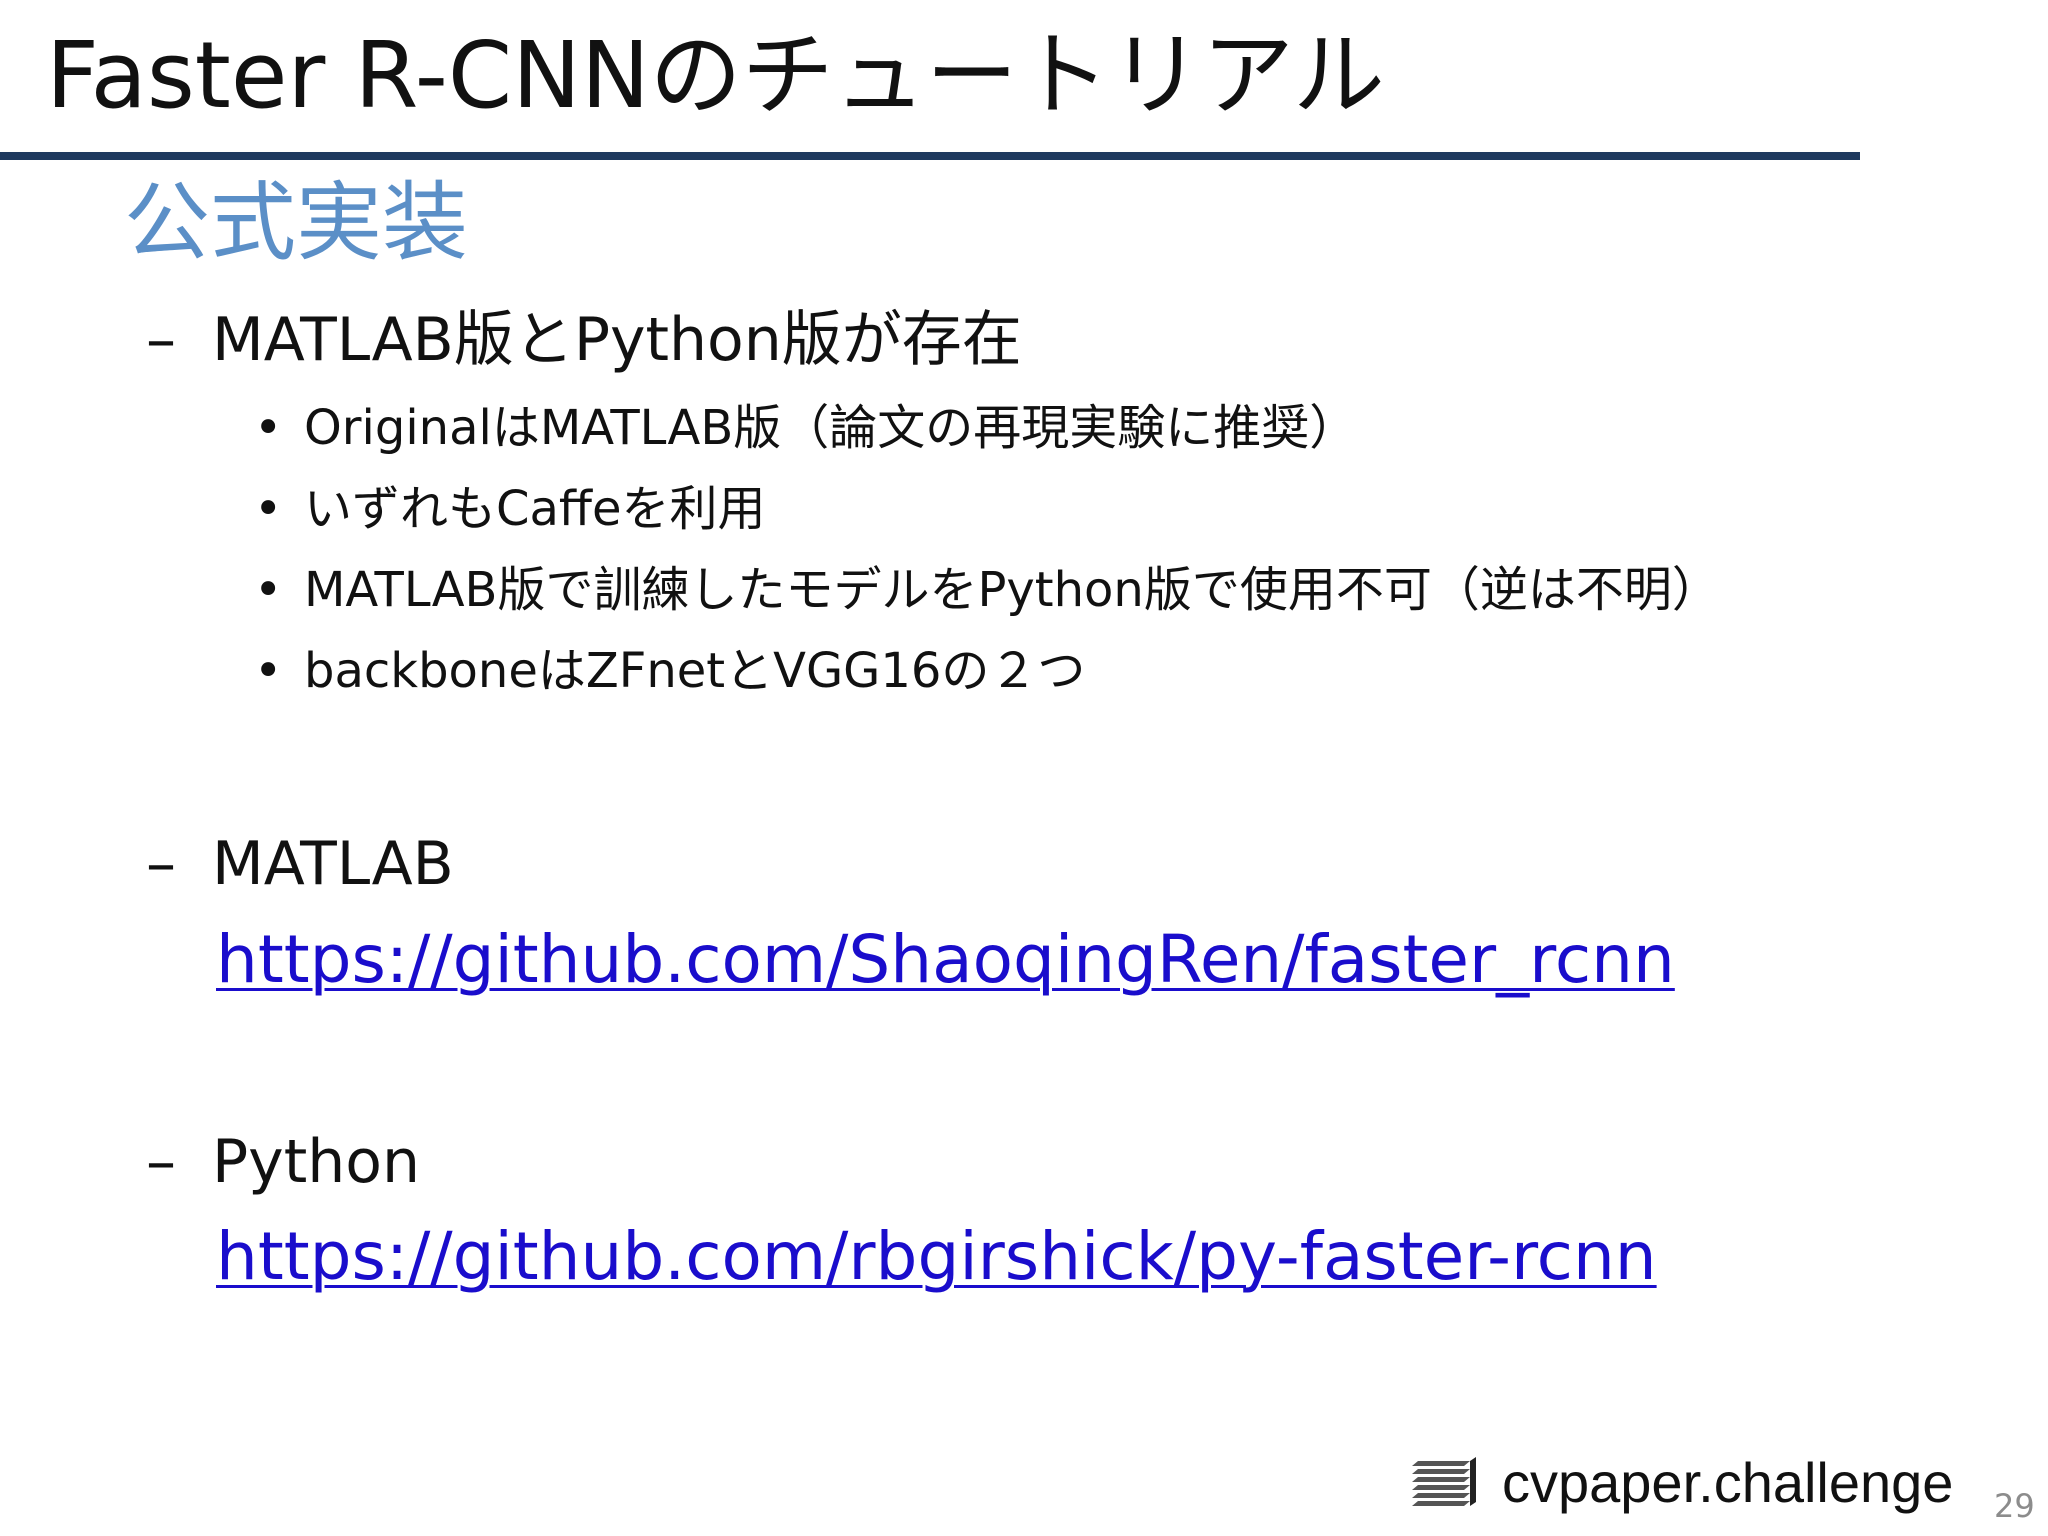 The image size is (2048, 1536). What do you see at coordinates (296, 223) in the screenshot?
I see `section-heading: 公式実装` at bounding box center [296, 223].